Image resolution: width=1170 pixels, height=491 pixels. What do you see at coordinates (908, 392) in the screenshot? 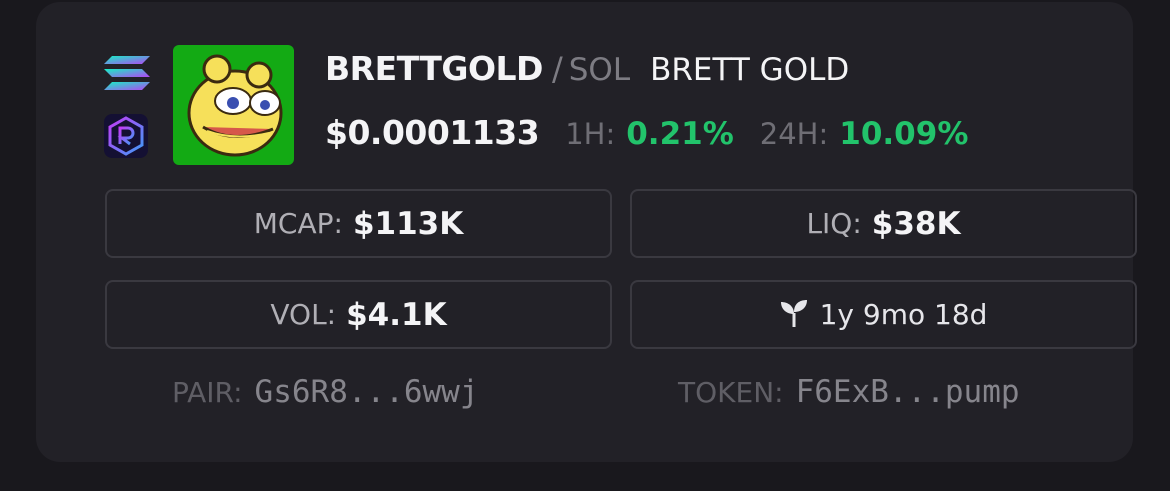
I see `token-address-value: F6ExB...pump` at bounding box center [908, 392].